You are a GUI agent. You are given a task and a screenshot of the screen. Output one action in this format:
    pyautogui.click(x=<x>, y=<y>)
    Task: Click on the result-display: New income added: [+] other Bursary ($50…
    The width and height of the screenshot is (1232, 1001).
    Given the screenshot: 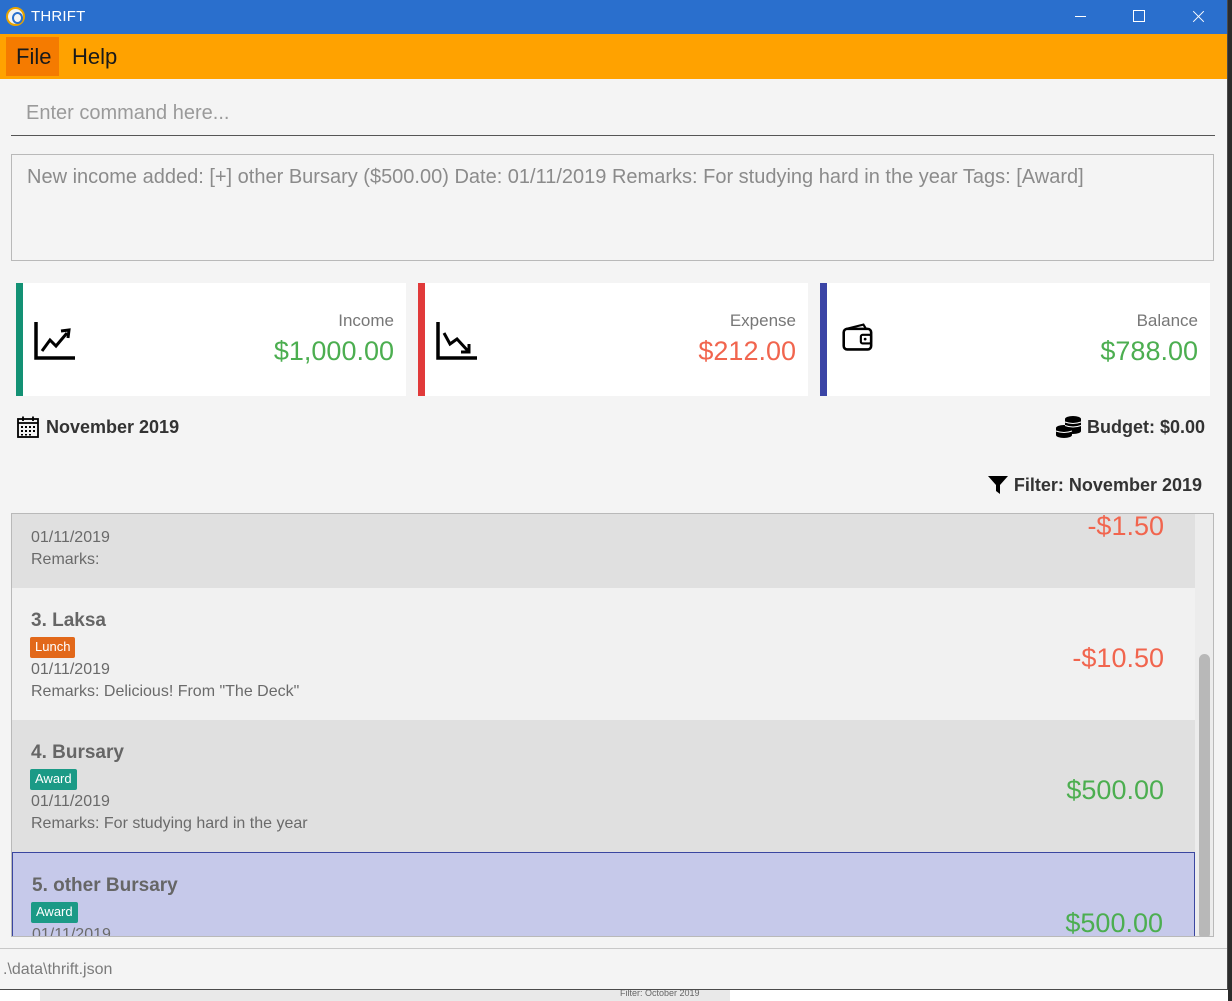 What is the action you would take?
    pyautogui.click(x=612, y=207)
    